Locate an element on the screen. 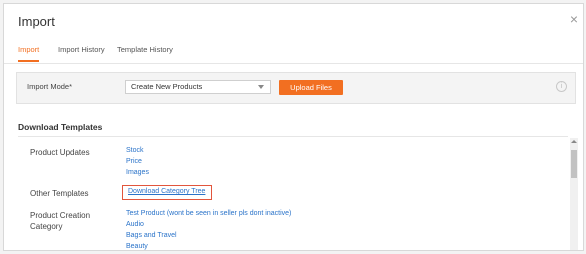  link-beauty: Beauty is located at coordinates (137, 246).